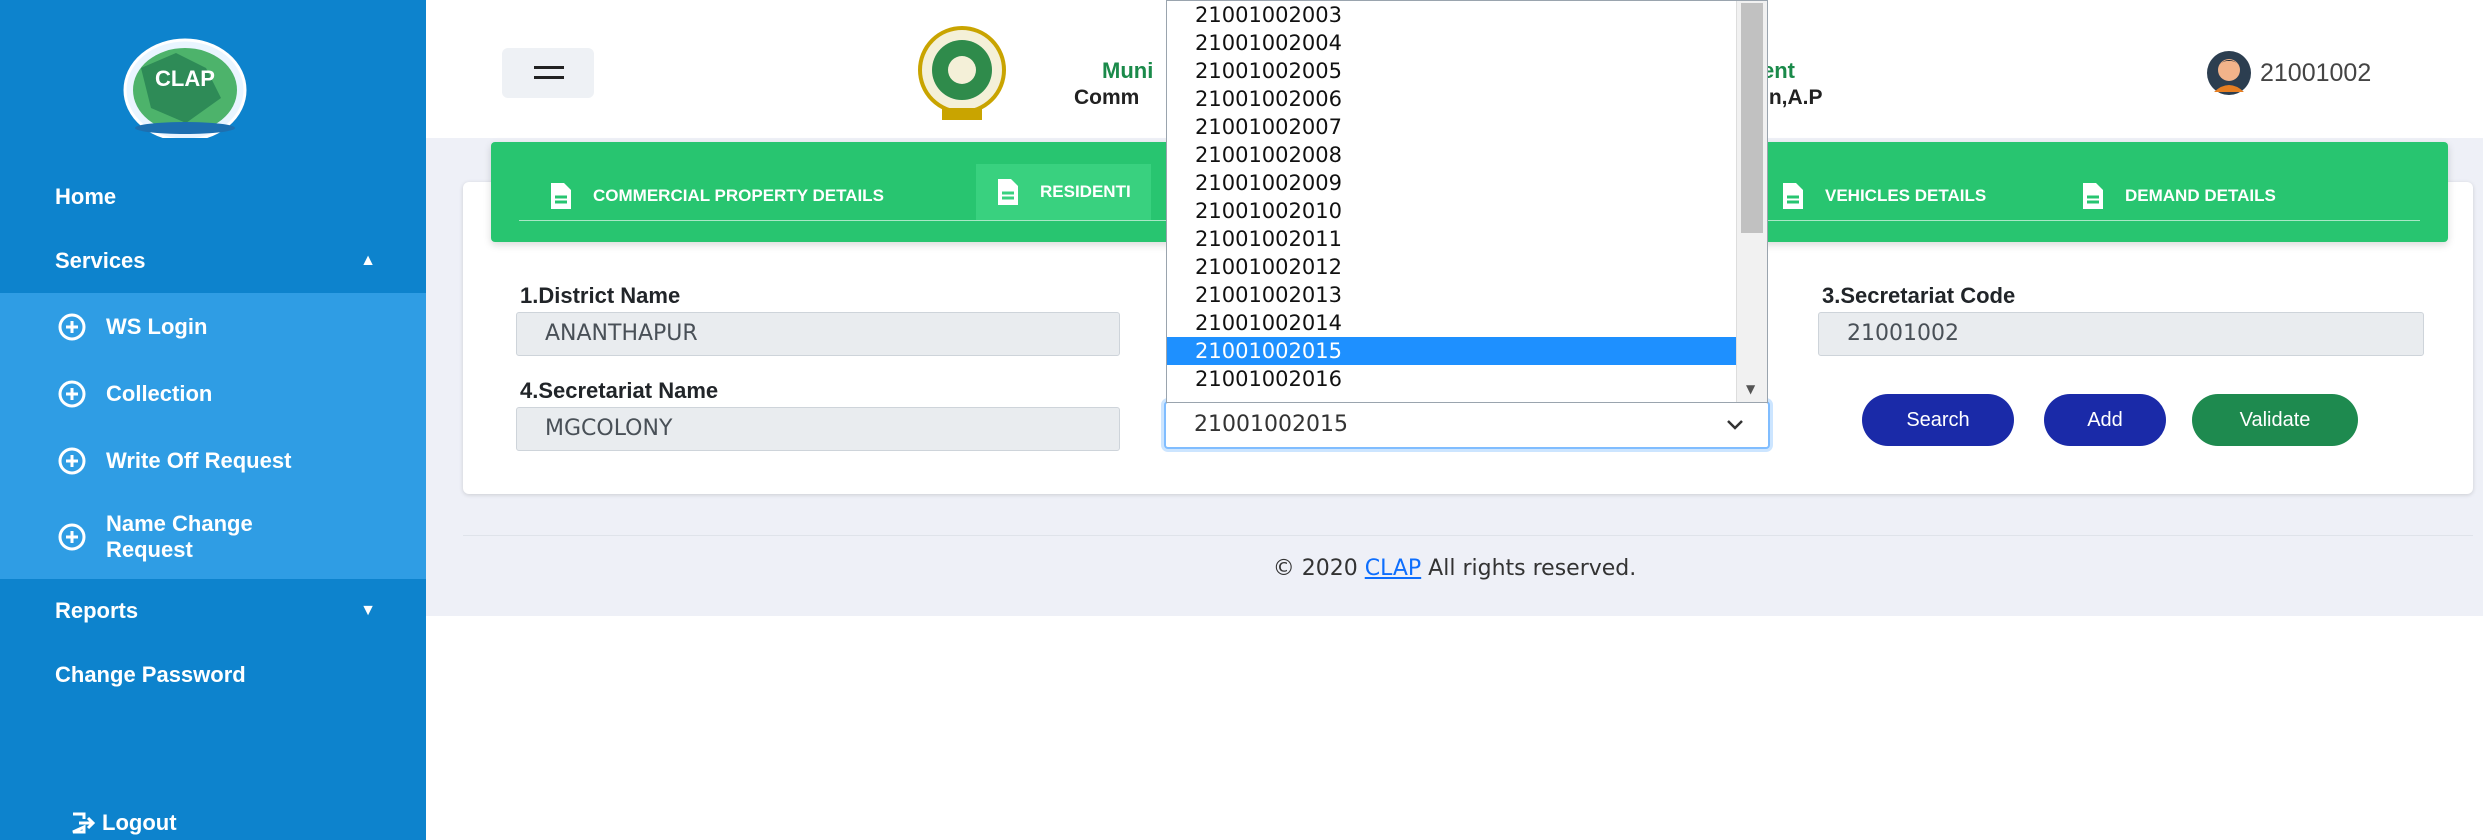  Describe the element at coordinates (150, 674) in the screenshot. I see `sidebar-item-label: Change Password` at that location.